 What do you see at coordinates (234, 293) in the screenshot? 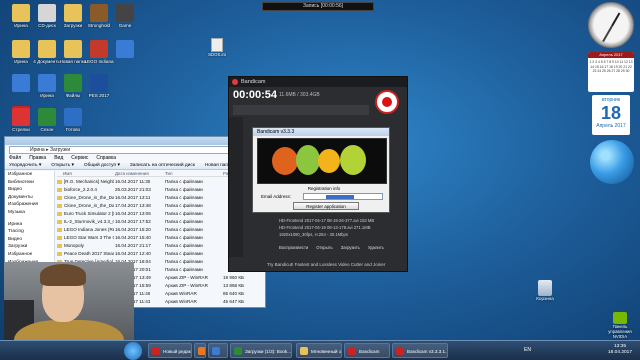
I see `file-size: 85 640 КБ` at bounding box center [234, 293].